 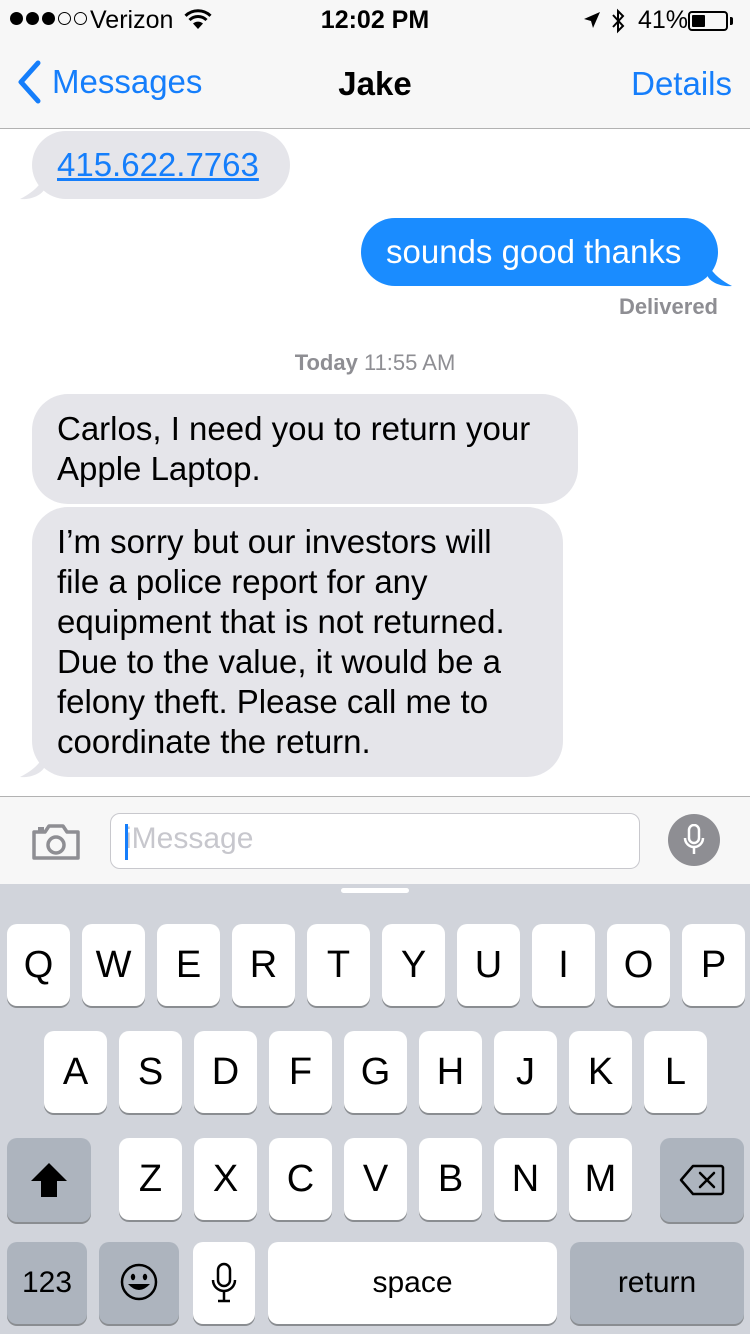 What do you see at coordinates (657, 1283) in the screenshot?
I see `return-key: return` at bounding box center [657, 1283].